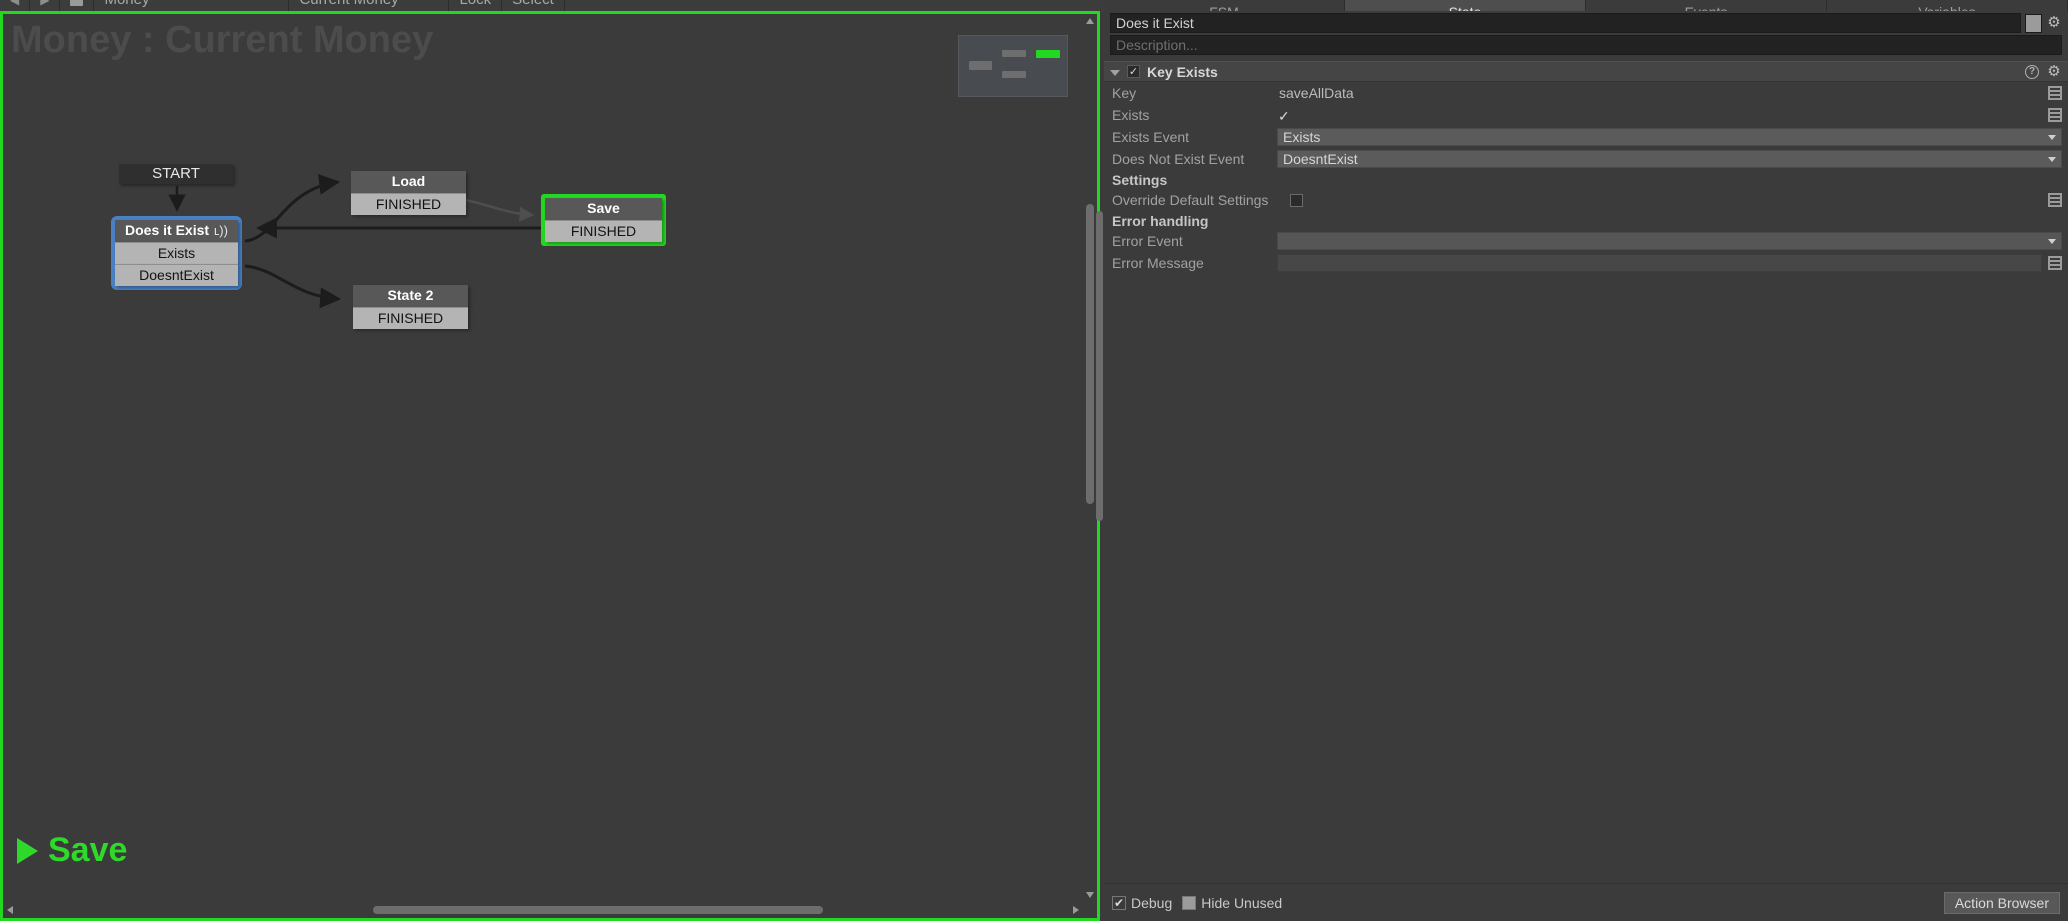  I want to click on broadcast-icon: ʟ)), so click(221, 230).